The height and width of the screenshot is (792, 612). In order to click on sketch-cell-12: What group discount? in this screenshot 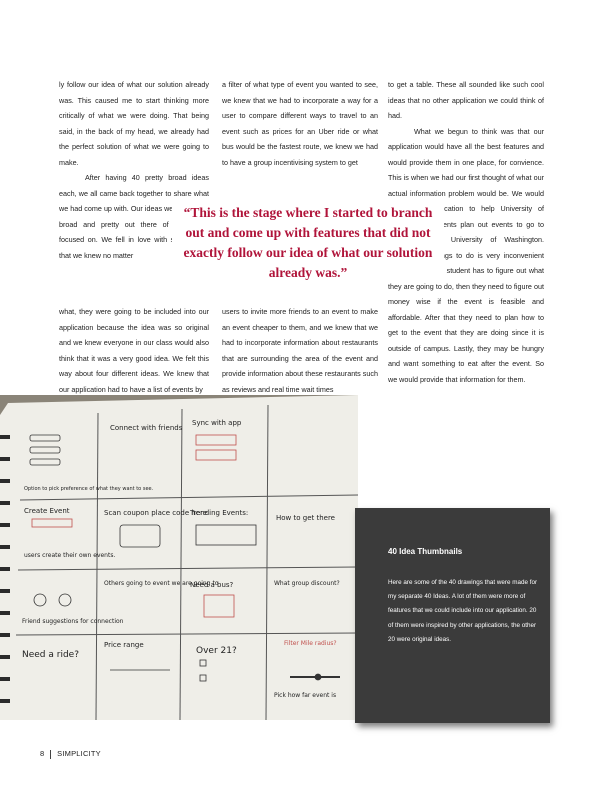, I will do `click(307, 583)`.